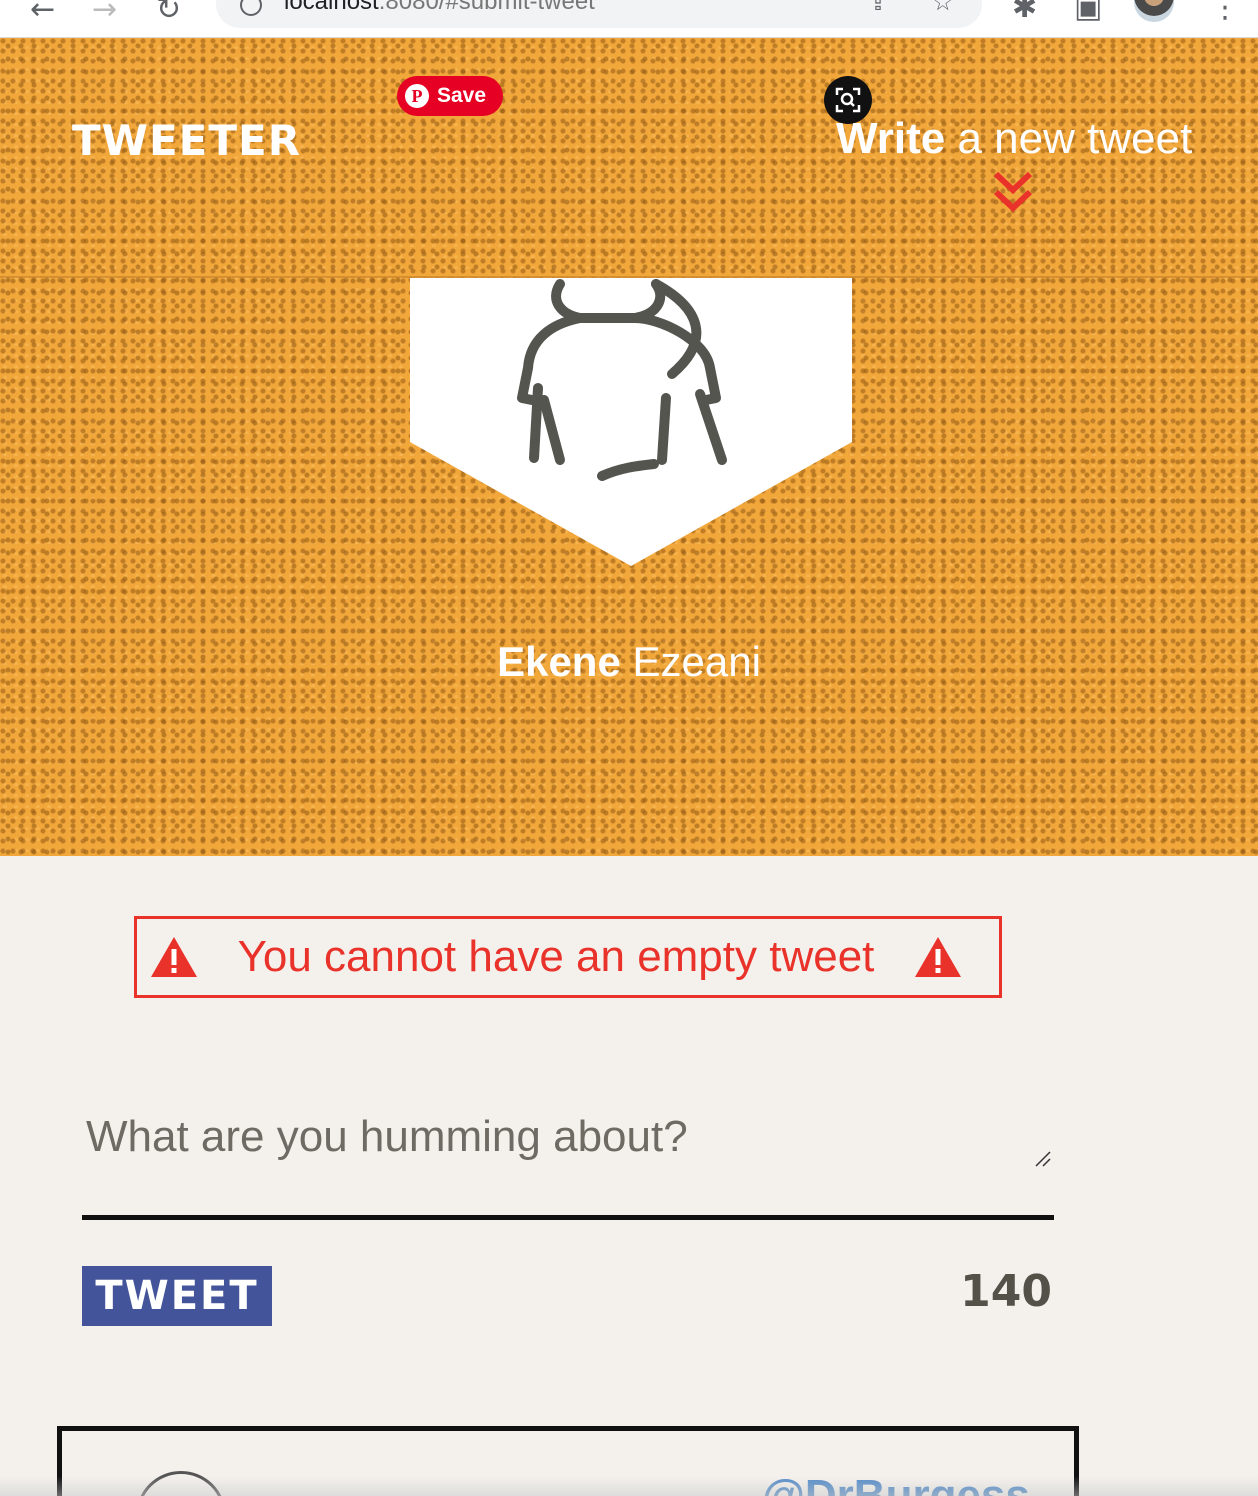  What do you see at coordinates (568, 1461) in the screenshot?
I see `tweet-card: @DrBurgess` at bounding box center [568, 1461].